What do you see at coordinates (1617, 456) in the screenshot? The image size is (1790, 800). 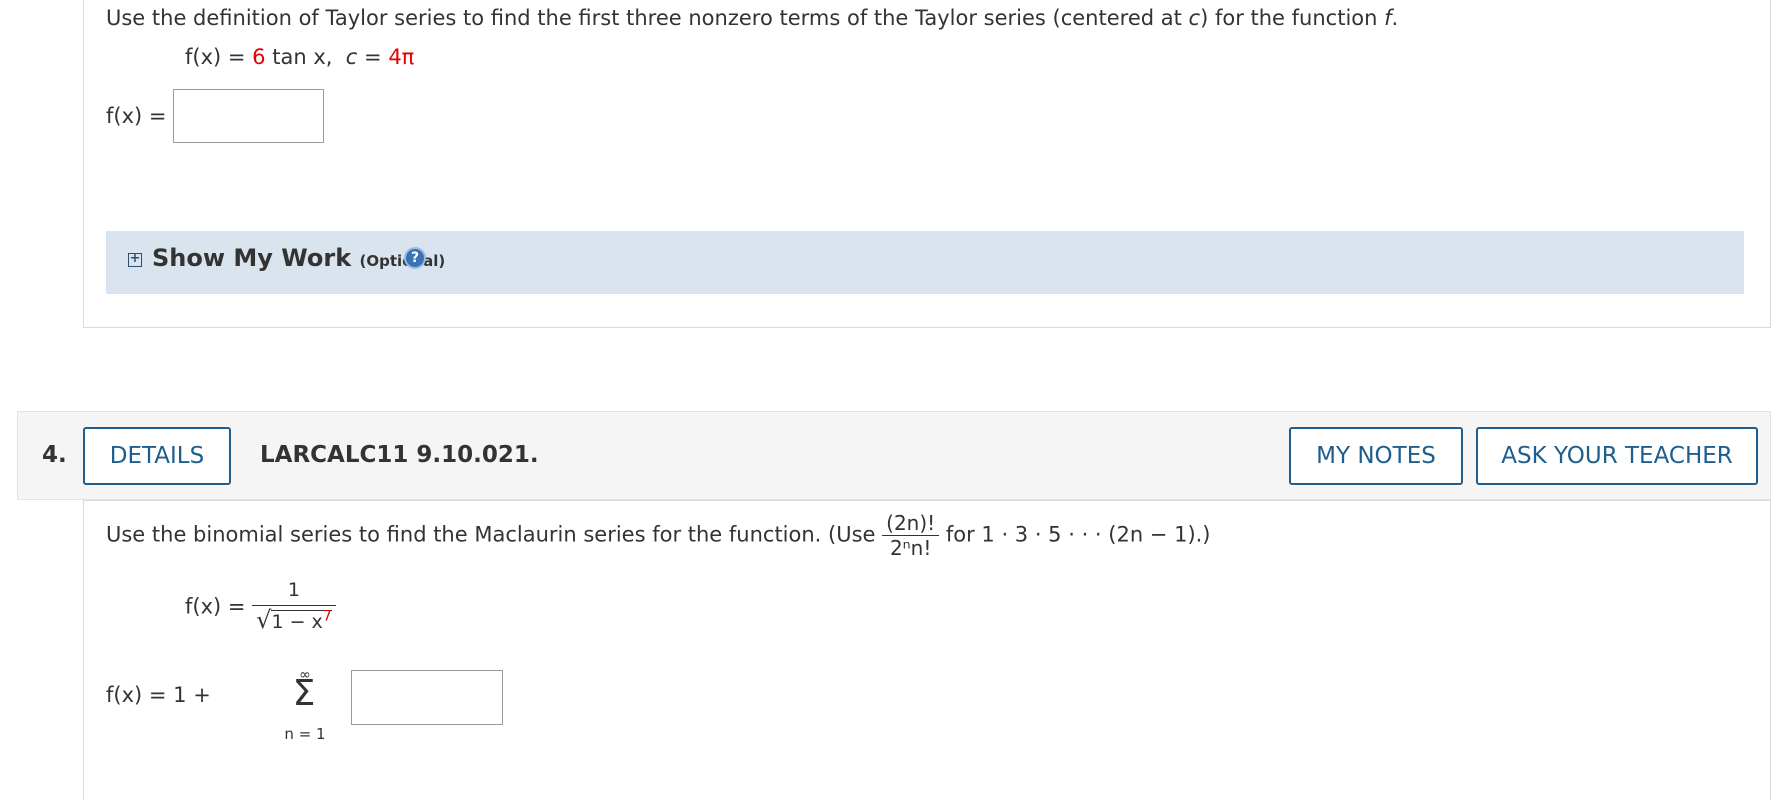 I see `ask-your-teacher-button: ASK YOUR TEACHER` at bounding box center [1617, 456].